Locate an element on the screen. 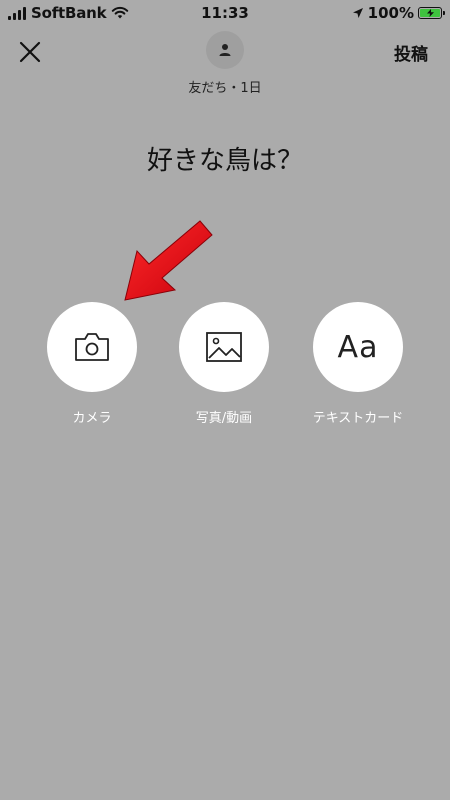 The image size is (450, 800). post-button: 投稿 is located at coordinates (411, 52).